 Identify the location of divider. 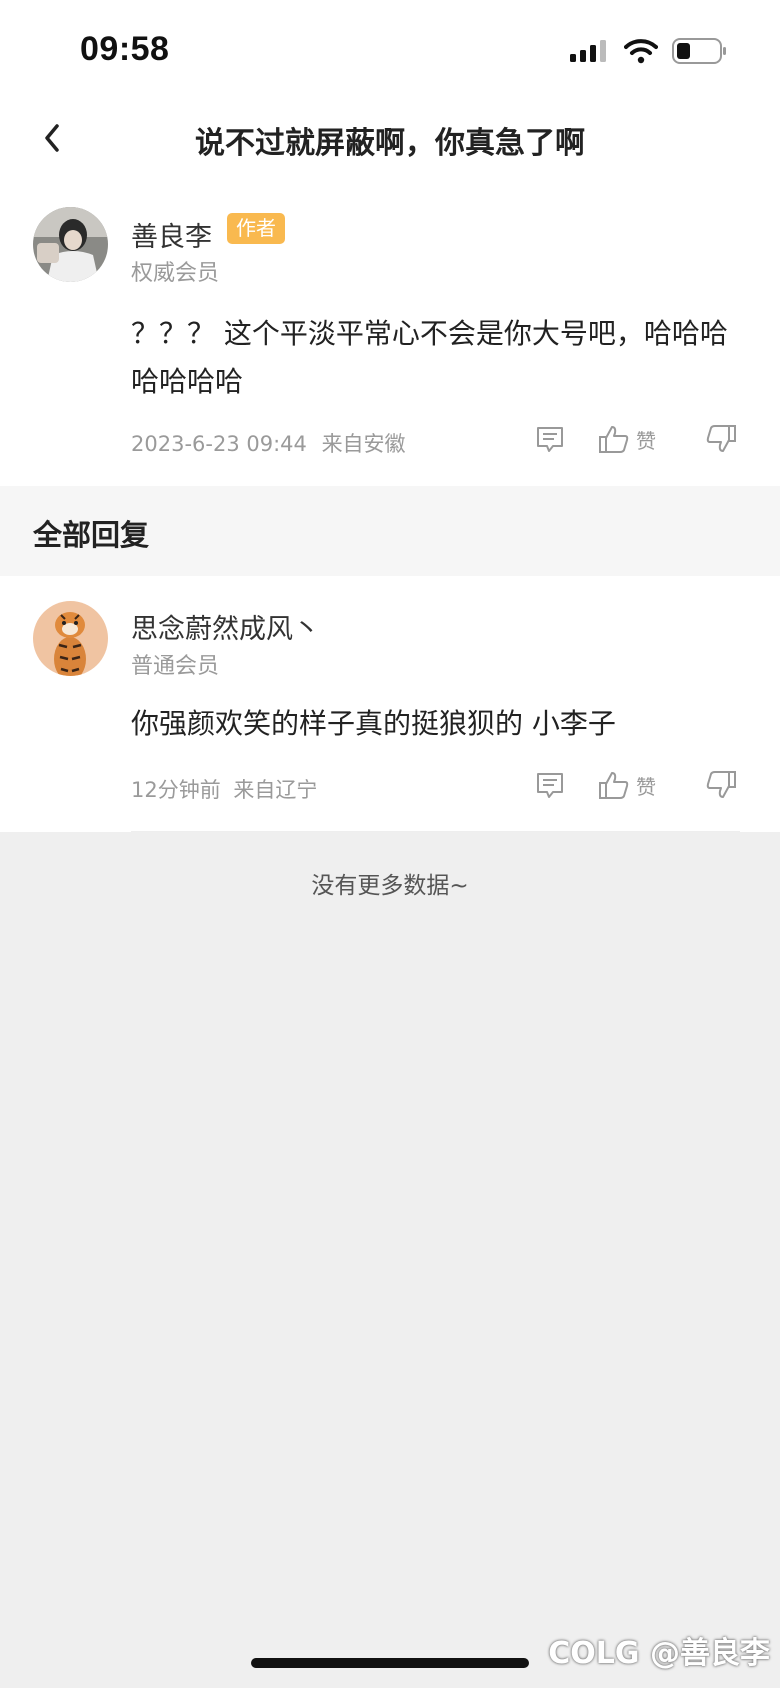
(435, 831).